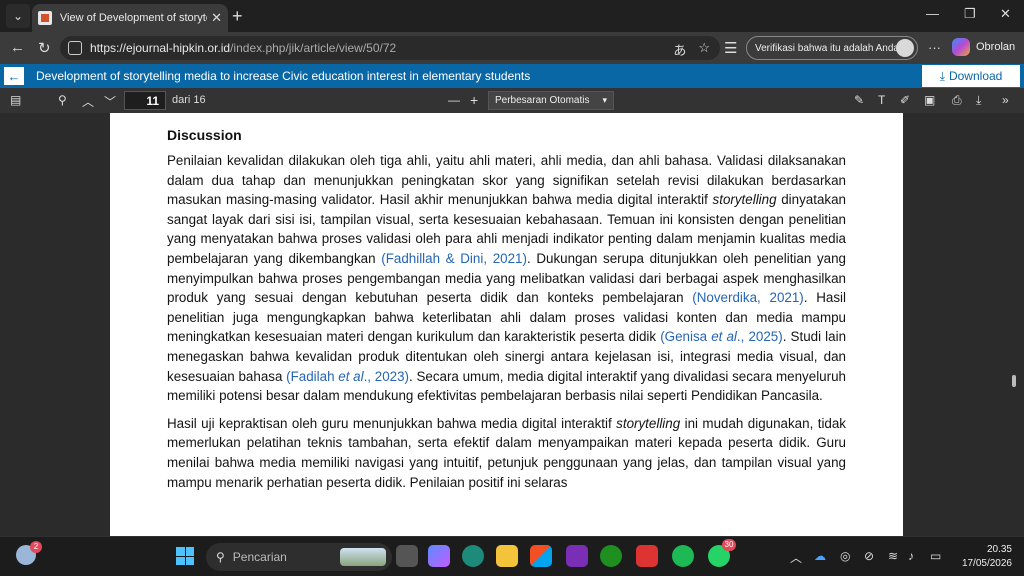 This screenshot has height=576, width=1024. What do you see at coordinates (729, 545) in the screenshot?
I see `whatsapp-badge: 30` at bounding box center [729, 545].